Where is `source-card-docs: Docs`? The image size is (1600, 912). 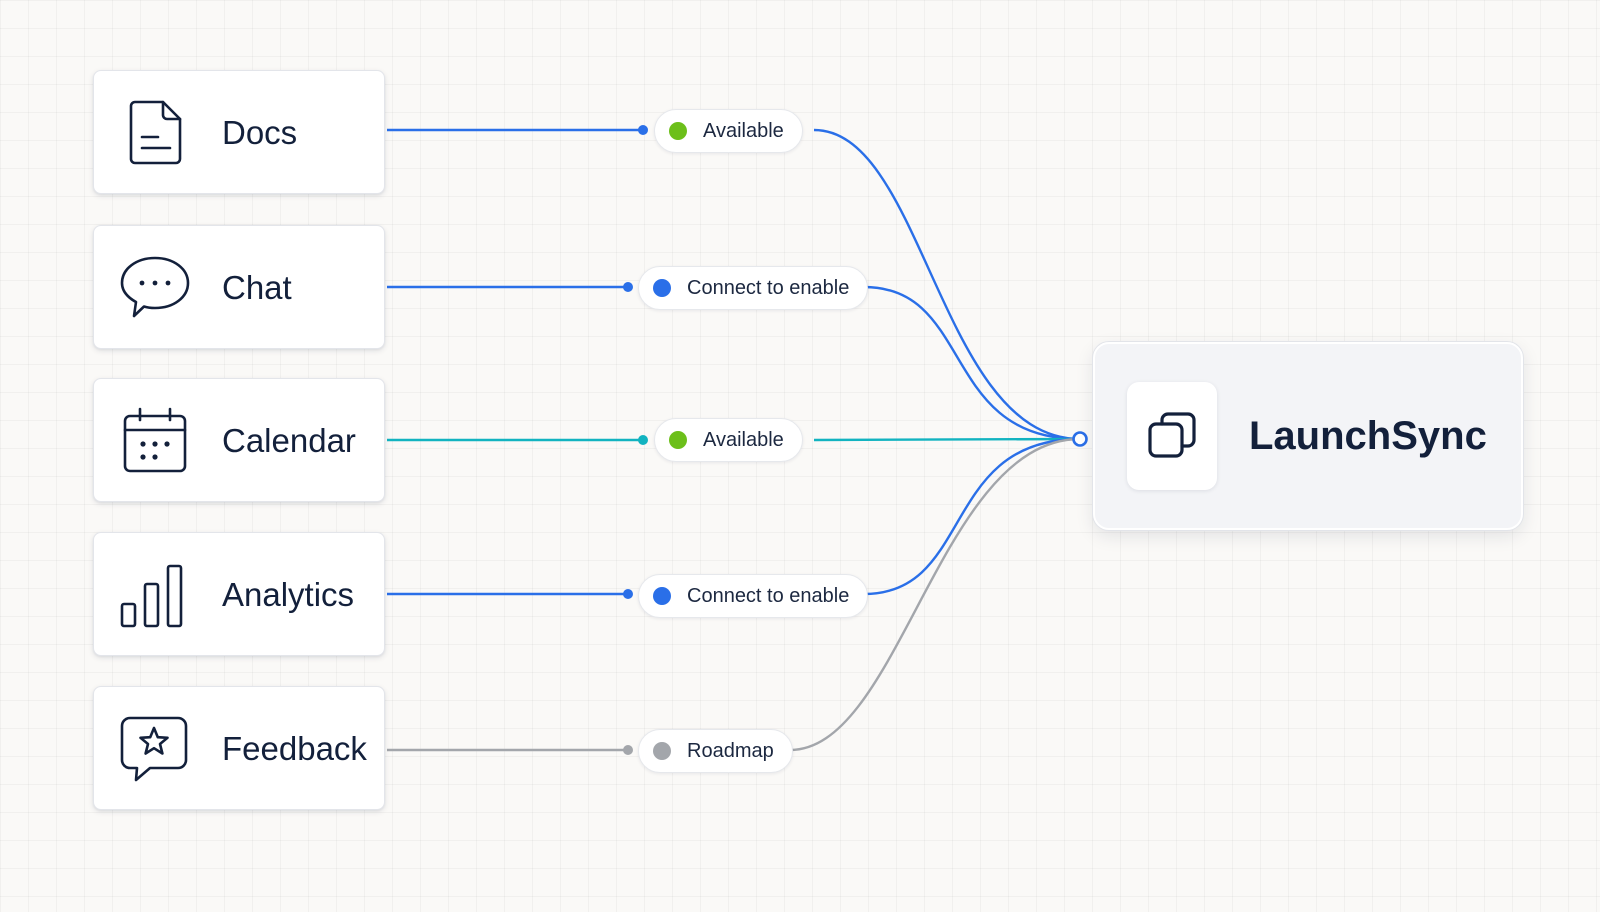
source-card-docs: Docs is located at coordinates (239, 132).